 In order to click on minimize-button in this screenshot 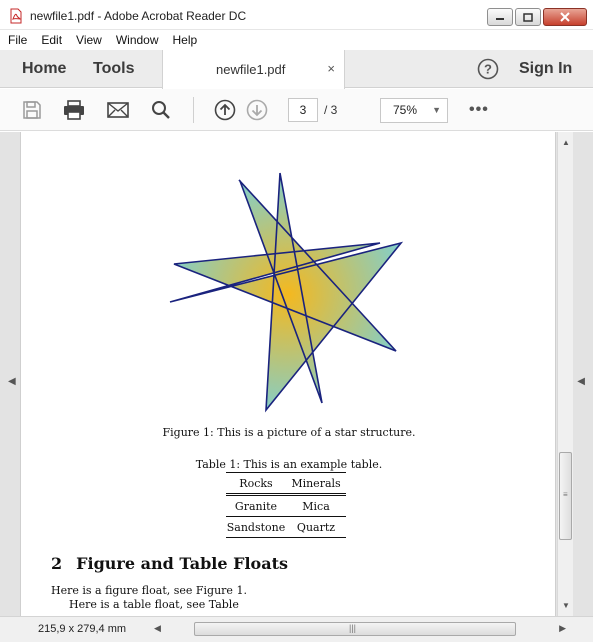, I will do `click(500, 17)`.